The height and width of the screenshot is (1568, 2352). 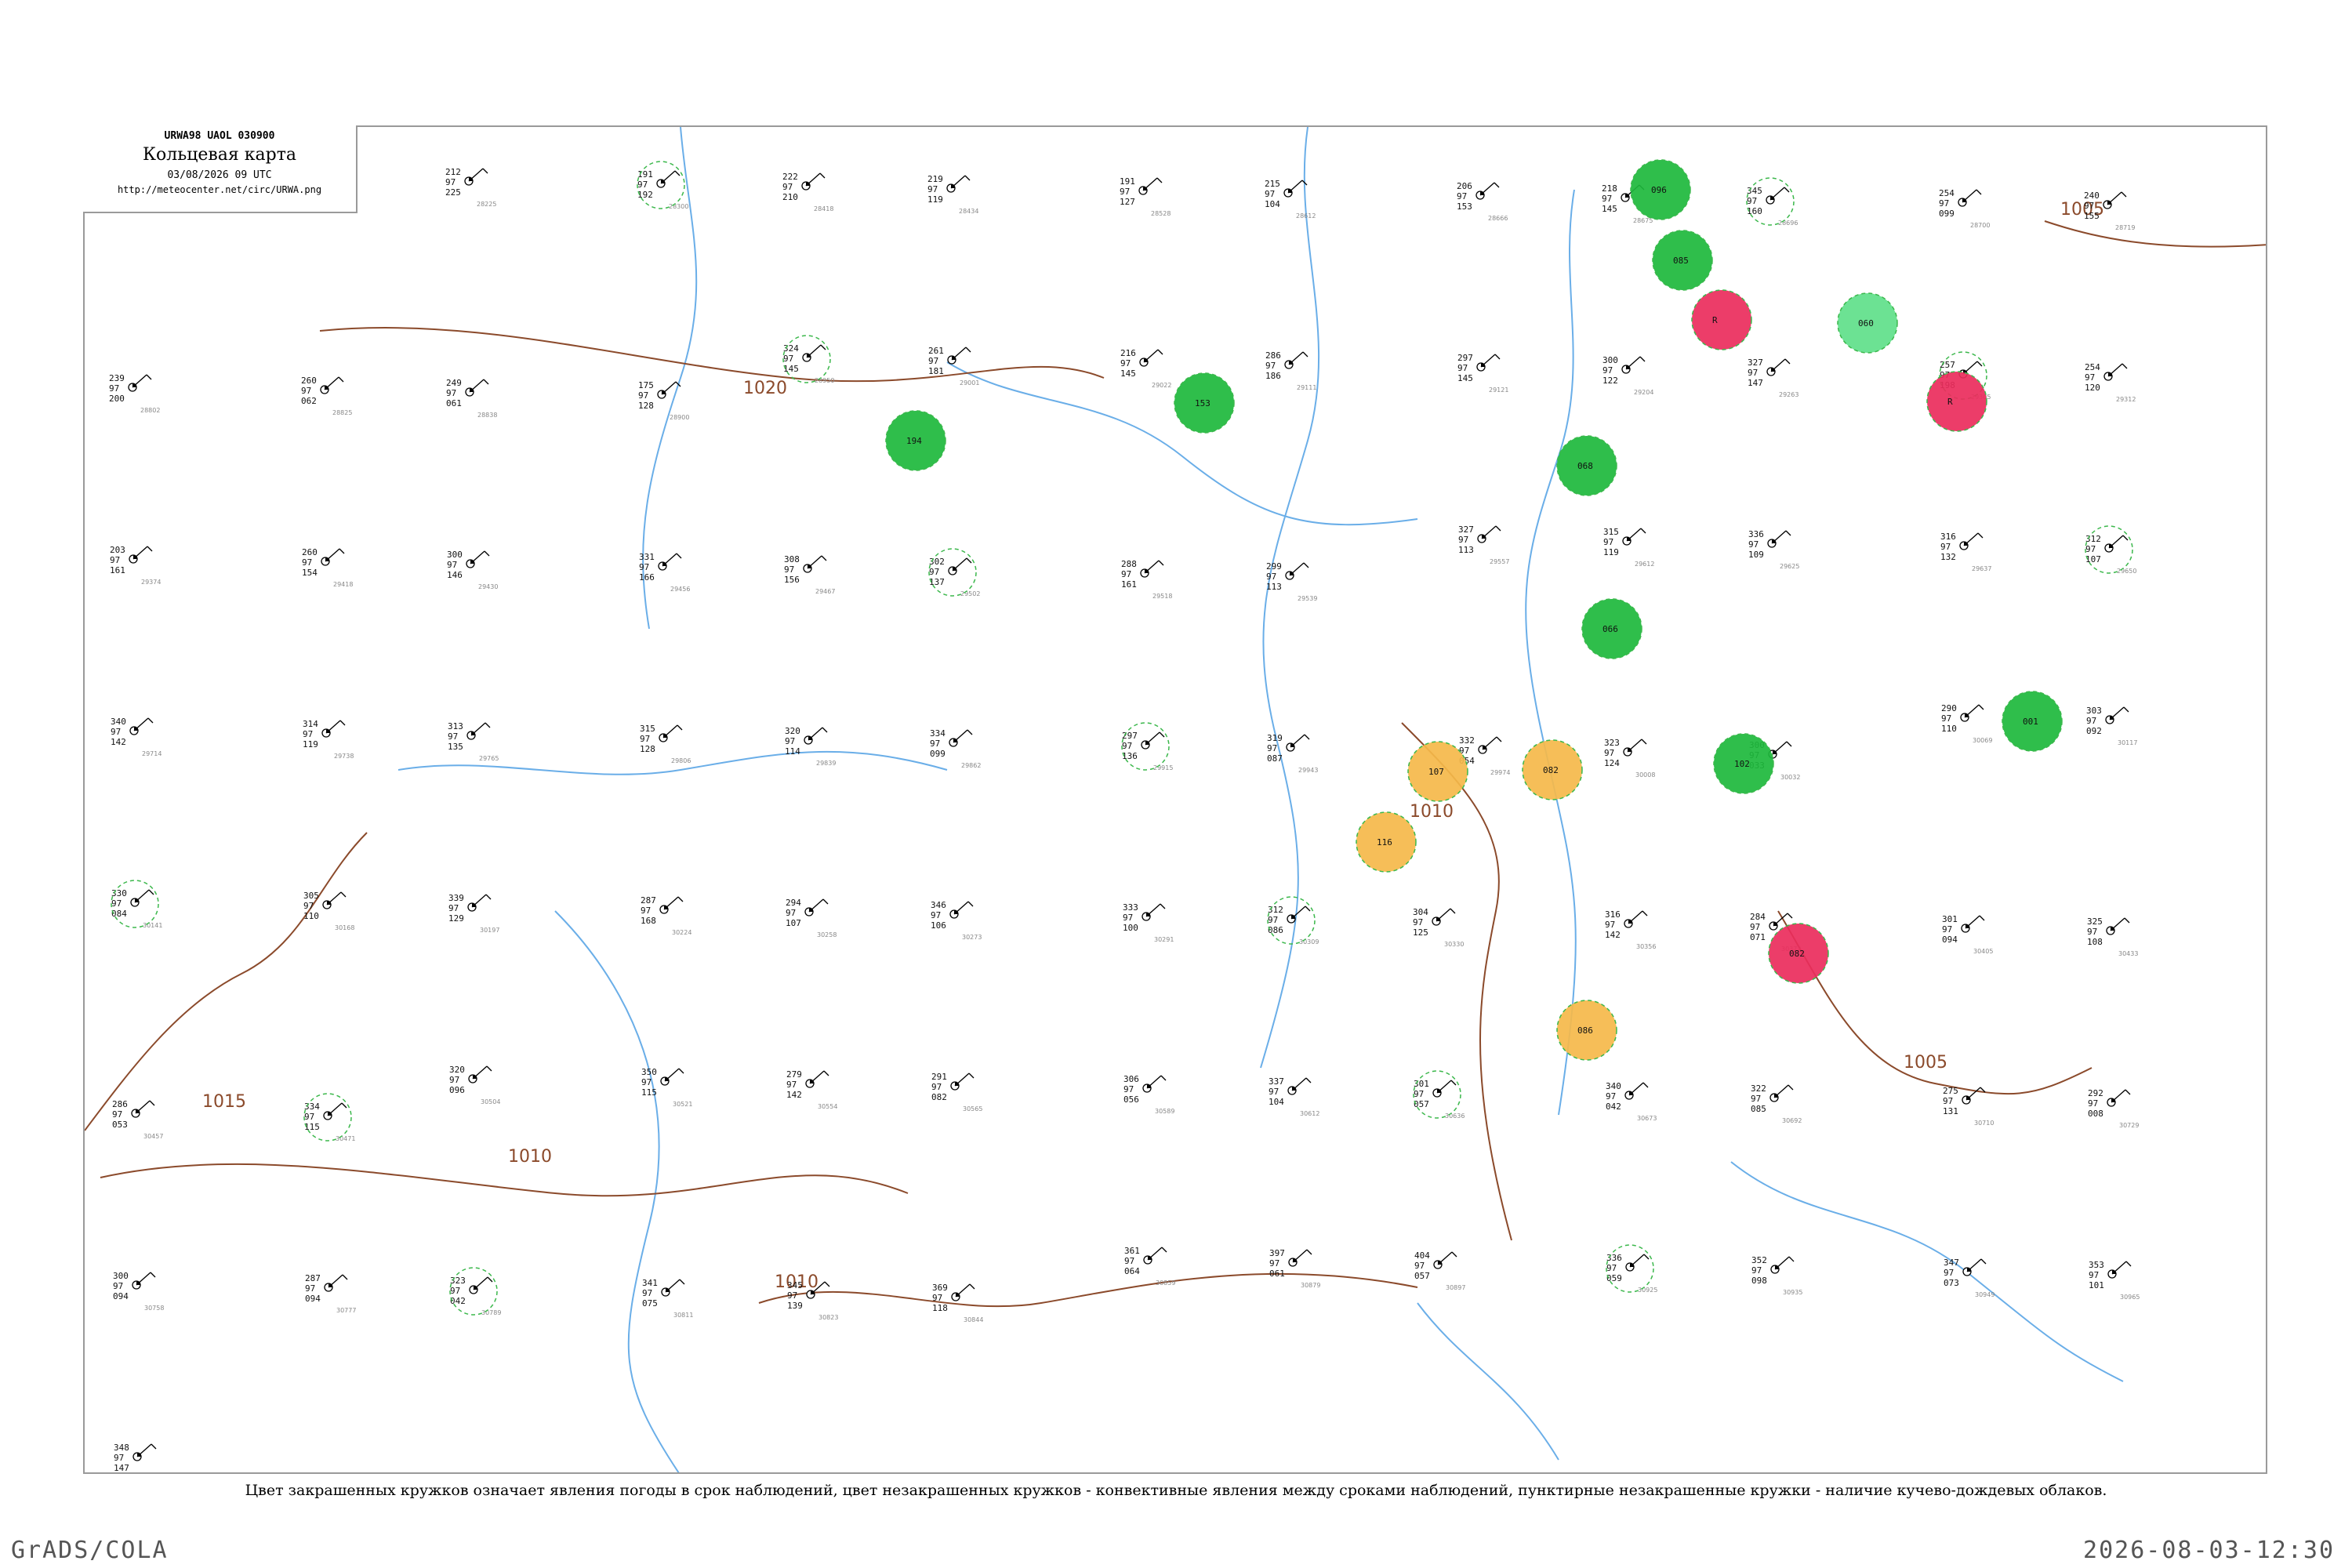 I want to click on station-plot: 39797061 30879, so click(x=1294, y=1268).